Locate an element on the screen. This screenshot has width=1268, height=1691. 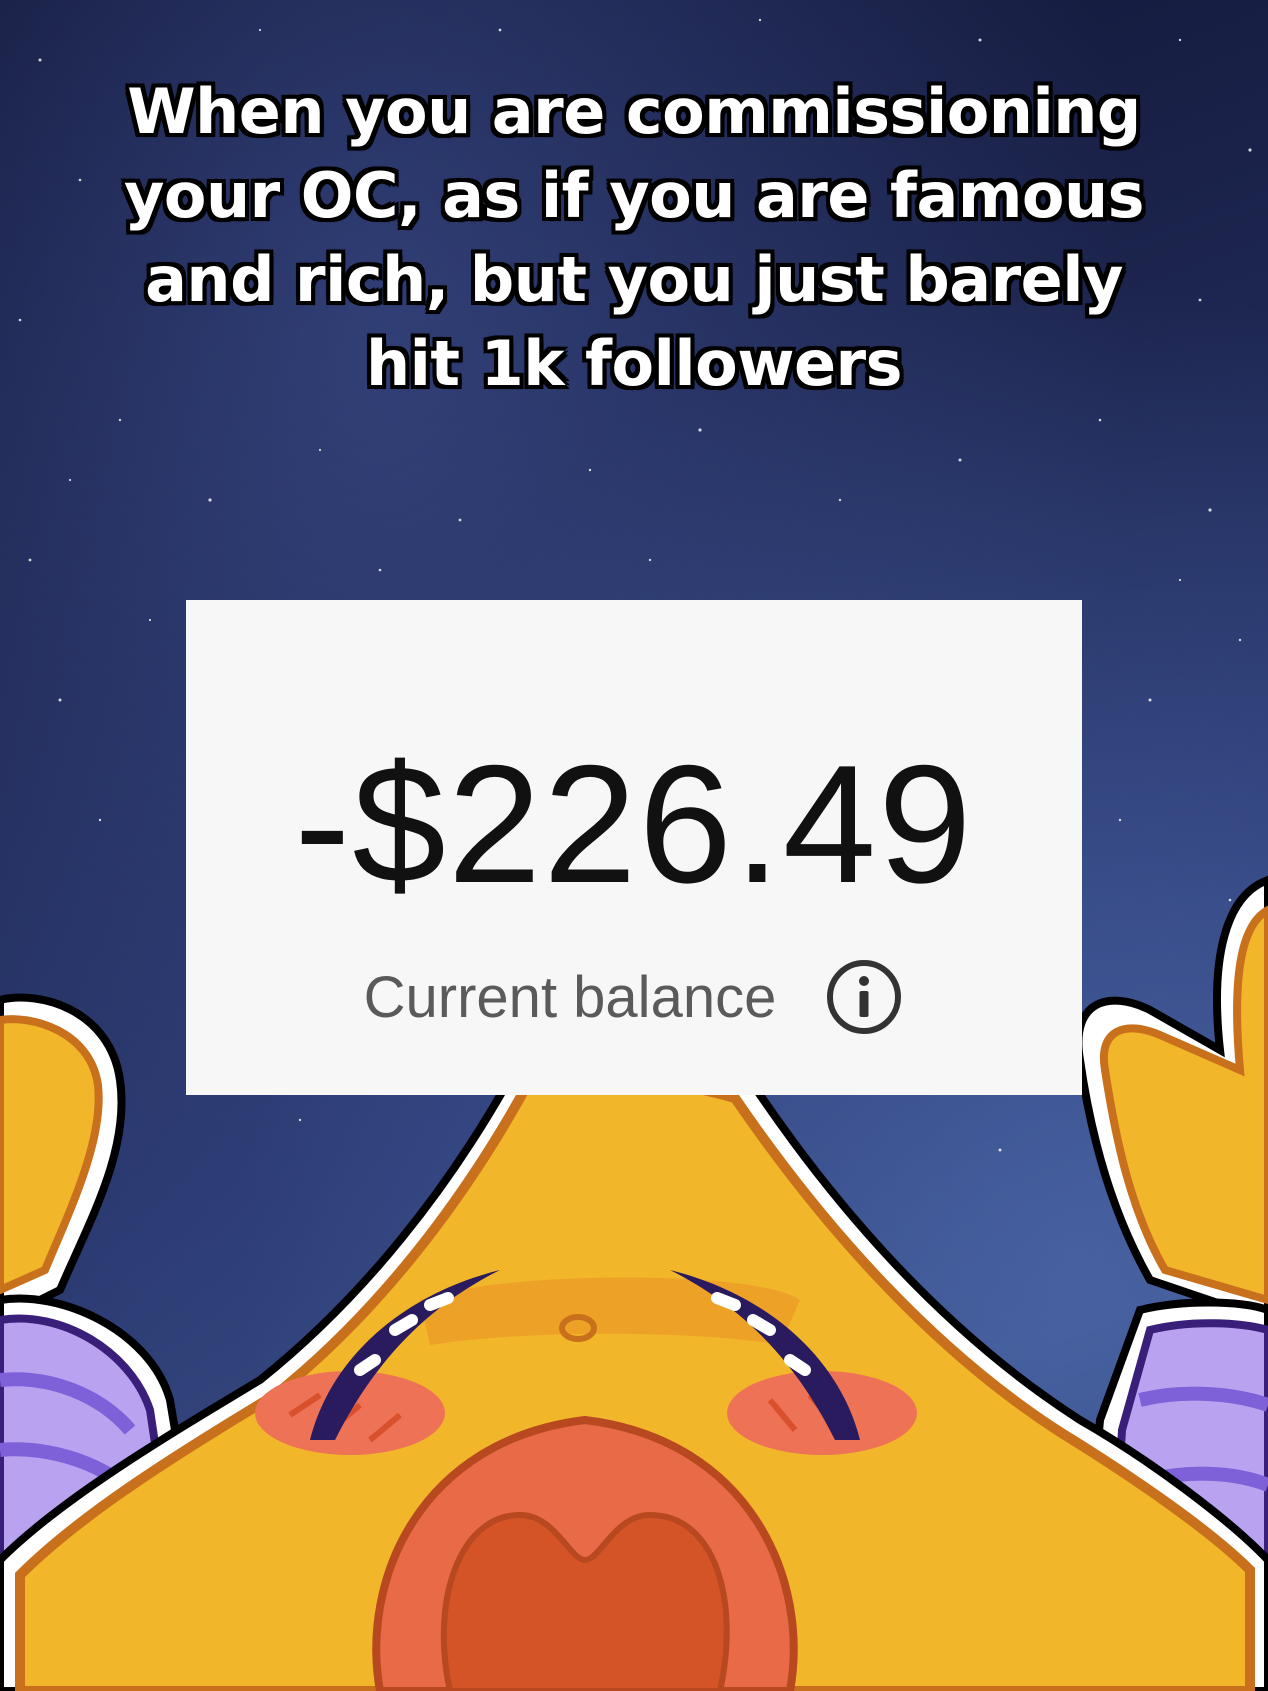
current-balance-label: Current balance is located at coordinates (570, 997).